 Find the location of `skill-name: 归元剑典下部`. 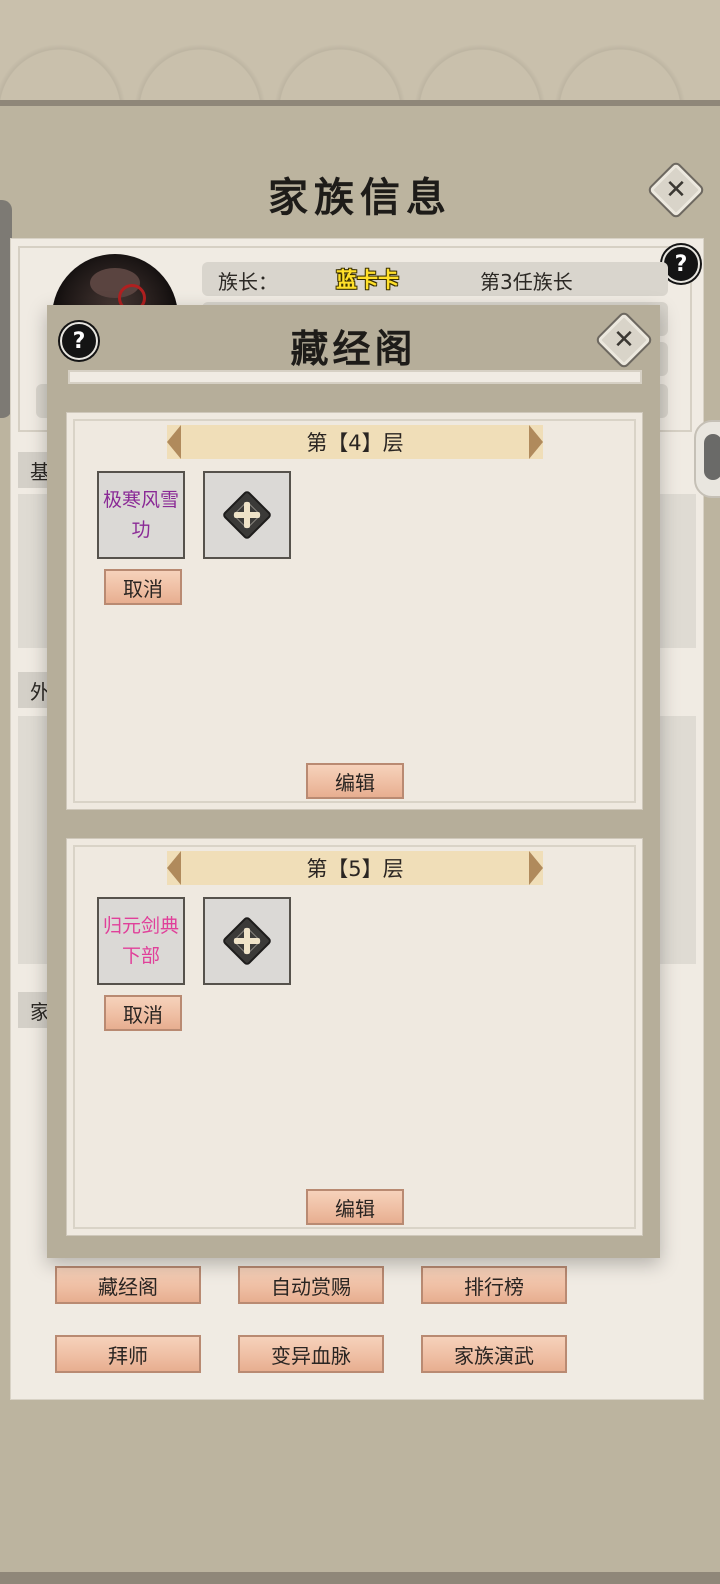

skill-name: 归元剑典下部 is located at coordinates (140, 941).